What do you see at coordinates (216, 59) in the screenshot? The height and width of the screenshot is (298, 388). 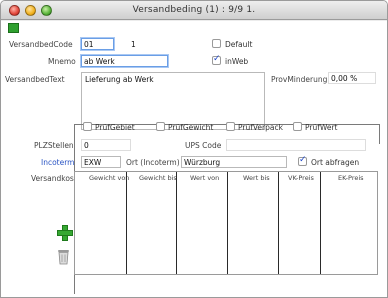 I see `inweb-checkbox` at bounding box center [216, 59].